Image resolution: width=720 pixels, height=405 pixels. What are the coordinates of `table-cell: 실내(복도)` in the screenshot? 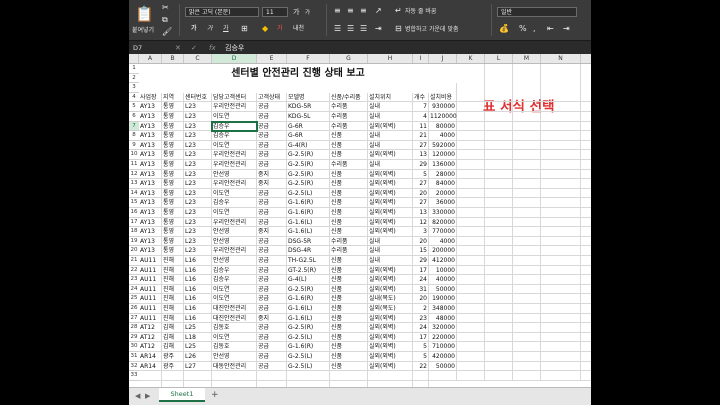 It's located at (390, 299).